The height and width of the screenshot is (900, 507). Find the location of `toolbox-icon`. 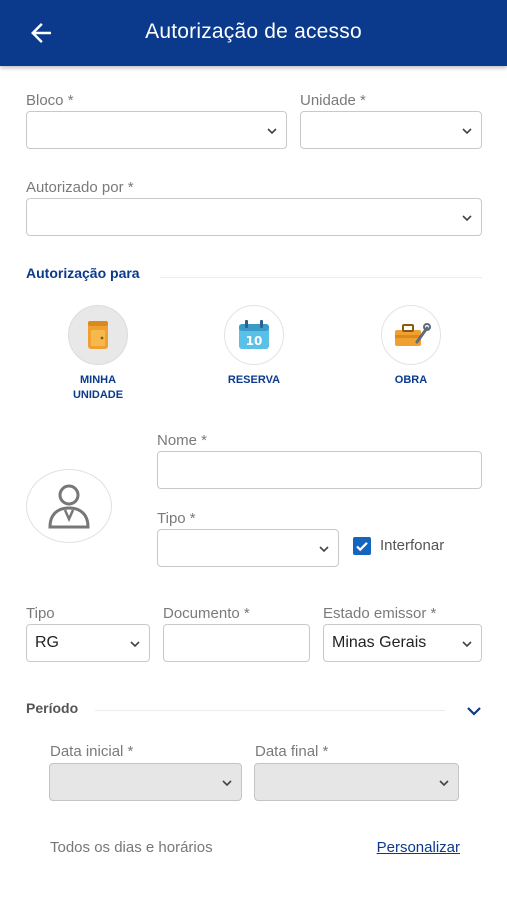

toolbox-icon is located at coordinates (413, 334).